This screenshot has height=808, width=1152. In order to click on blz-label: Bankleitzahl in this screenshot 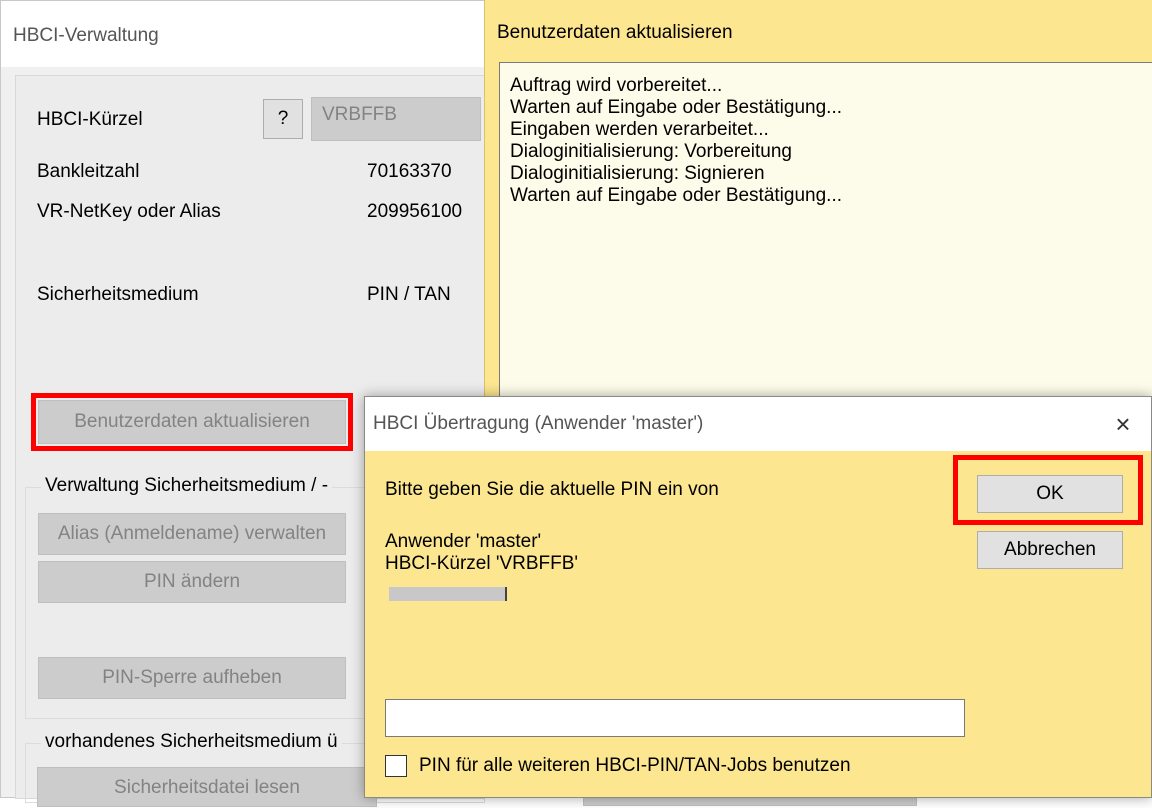, I will do `click(88, 171)`.